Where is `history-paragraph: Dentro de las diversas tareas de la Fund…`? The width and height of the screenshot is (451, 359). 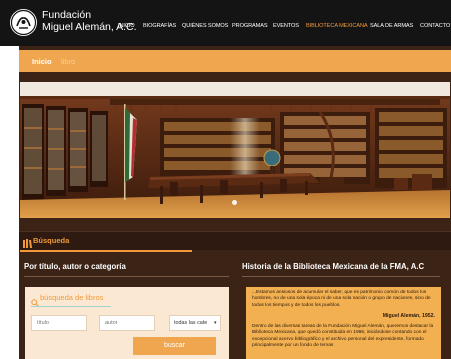
history-paragraph: Dentro de las diversas tareas de la Fund… is located at coordinates (343, 336).